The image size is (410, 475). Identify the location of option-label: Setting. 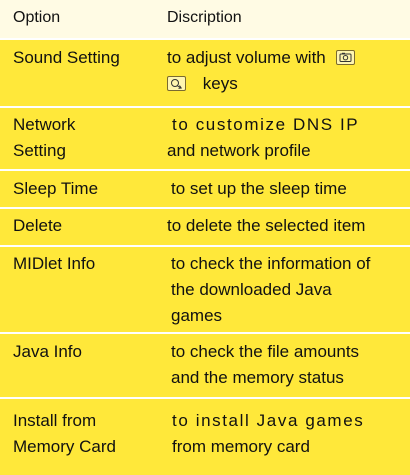
(39, 150).